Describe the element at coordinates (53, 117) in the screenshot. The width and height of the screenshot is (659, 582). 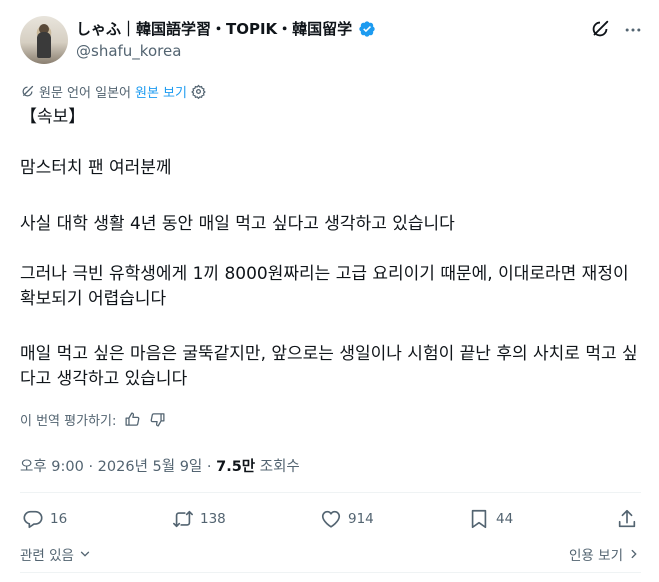
I see `tweet-line: 【속보】` at that location.